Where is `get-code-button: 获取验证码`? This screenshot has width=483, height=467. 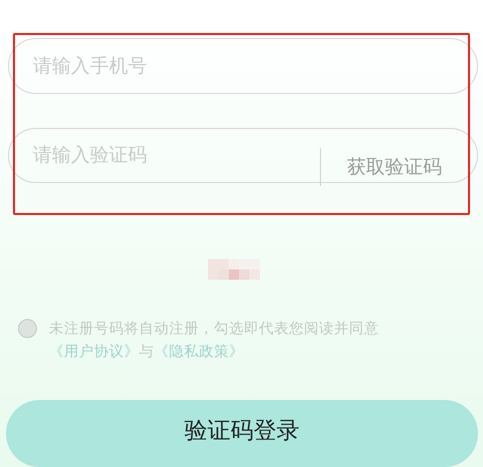 get-code-button: 获取验证码 is located at coordinates (394, 167).